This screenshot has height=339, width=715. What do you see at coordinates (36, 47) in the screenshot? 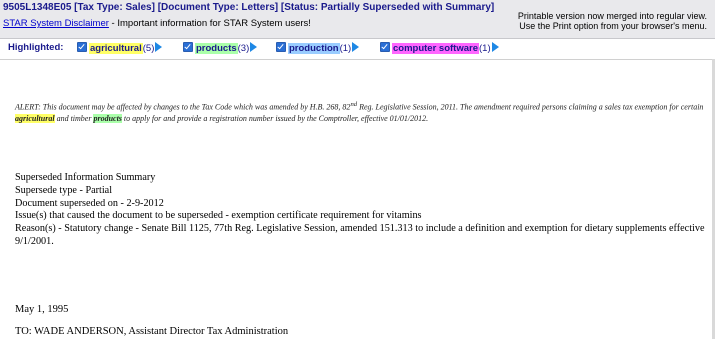
I see `highlighted-label: Highlighted:` at bounding box center [36, 47].